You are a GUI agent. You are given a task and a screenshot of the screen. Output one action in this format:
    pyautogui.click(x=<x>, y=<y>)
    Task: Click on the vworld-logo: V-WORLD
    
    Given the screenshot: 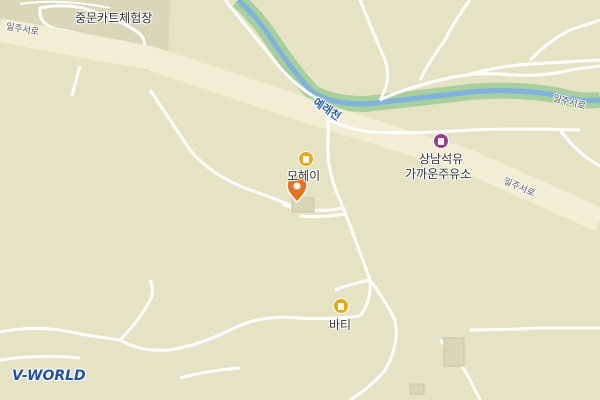 What is the action you would take?
    pyautogui.click(x=49, y=376)
    